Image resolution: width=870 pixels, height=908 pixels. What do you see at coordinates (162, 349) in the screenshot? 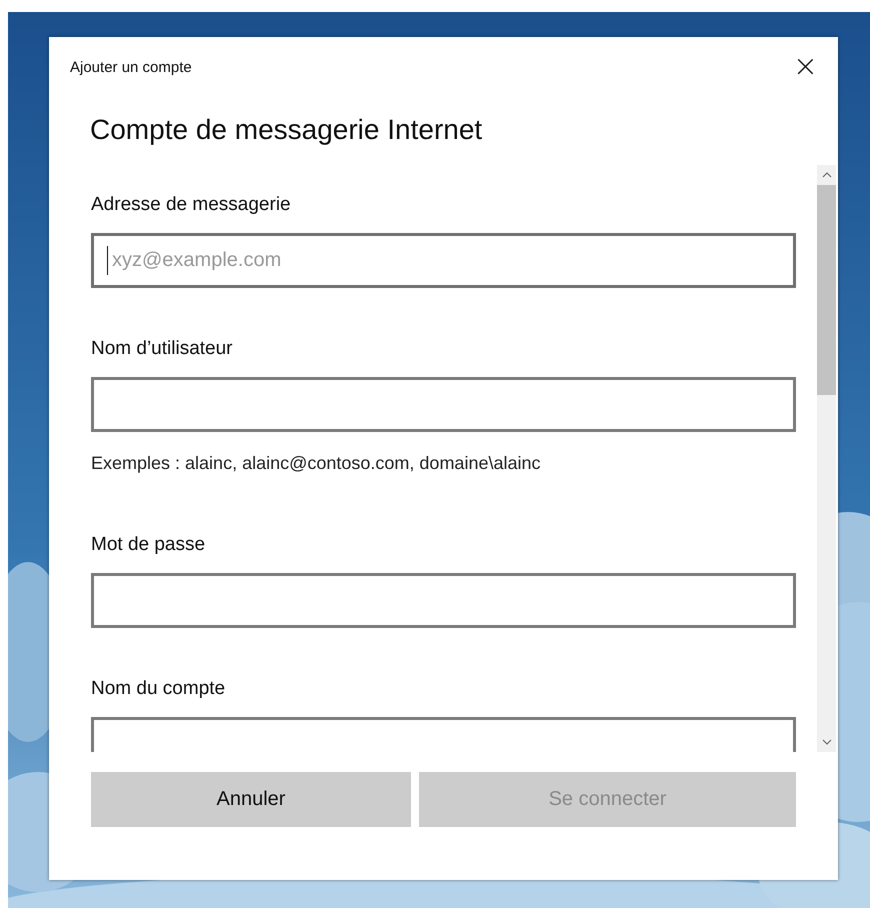
I see `field-label: Nom d’utilisateur` at bounding box center [162, 349].